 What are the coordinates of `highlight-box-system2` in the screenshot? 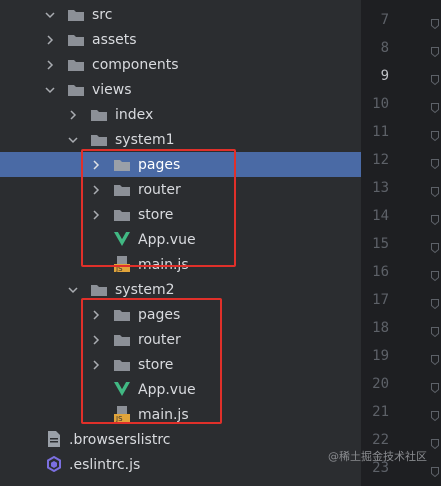 It's located at (151, 361).